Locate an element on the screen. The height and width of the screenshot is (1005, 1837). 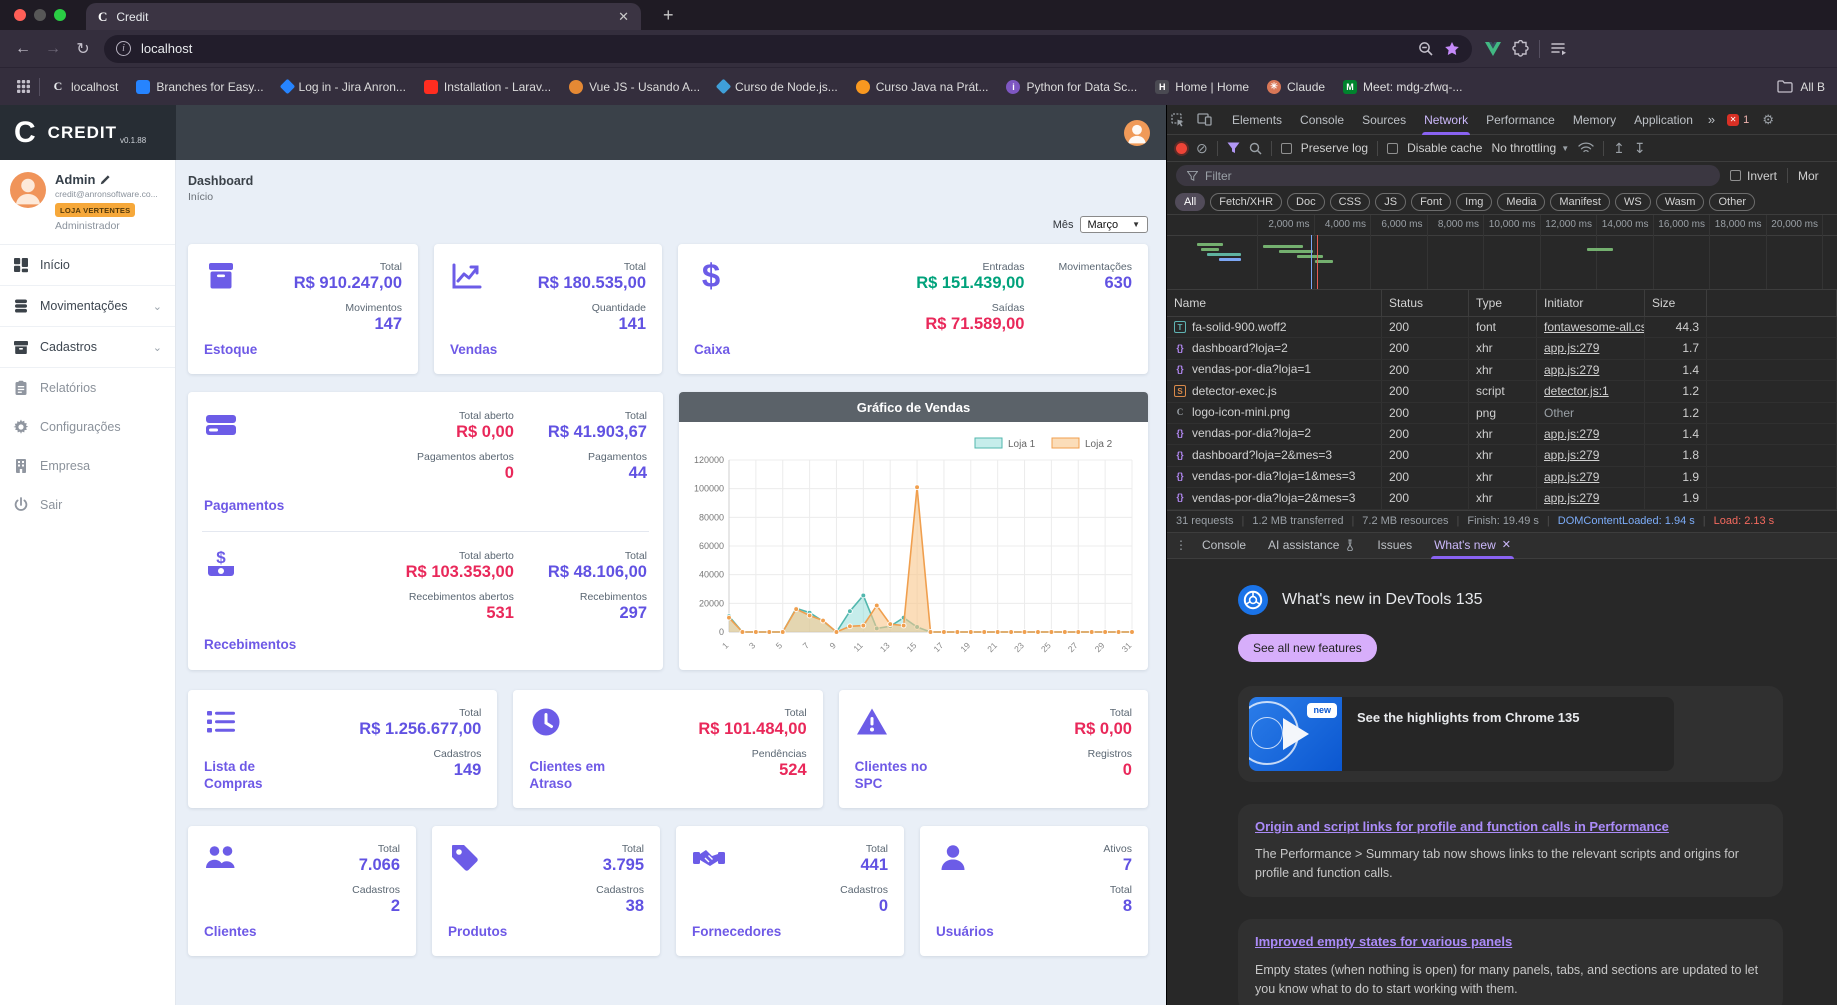
maximize-window-button is located at coordinates (60, 15).